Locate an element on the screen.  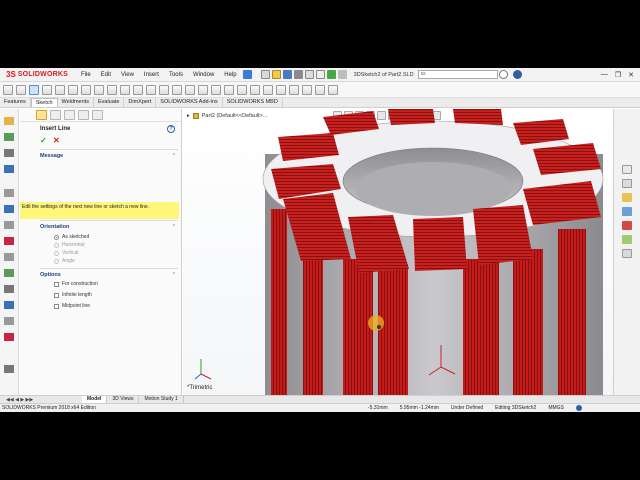
checkbox-for-construction: For construction is located at coordinates (76, 284).